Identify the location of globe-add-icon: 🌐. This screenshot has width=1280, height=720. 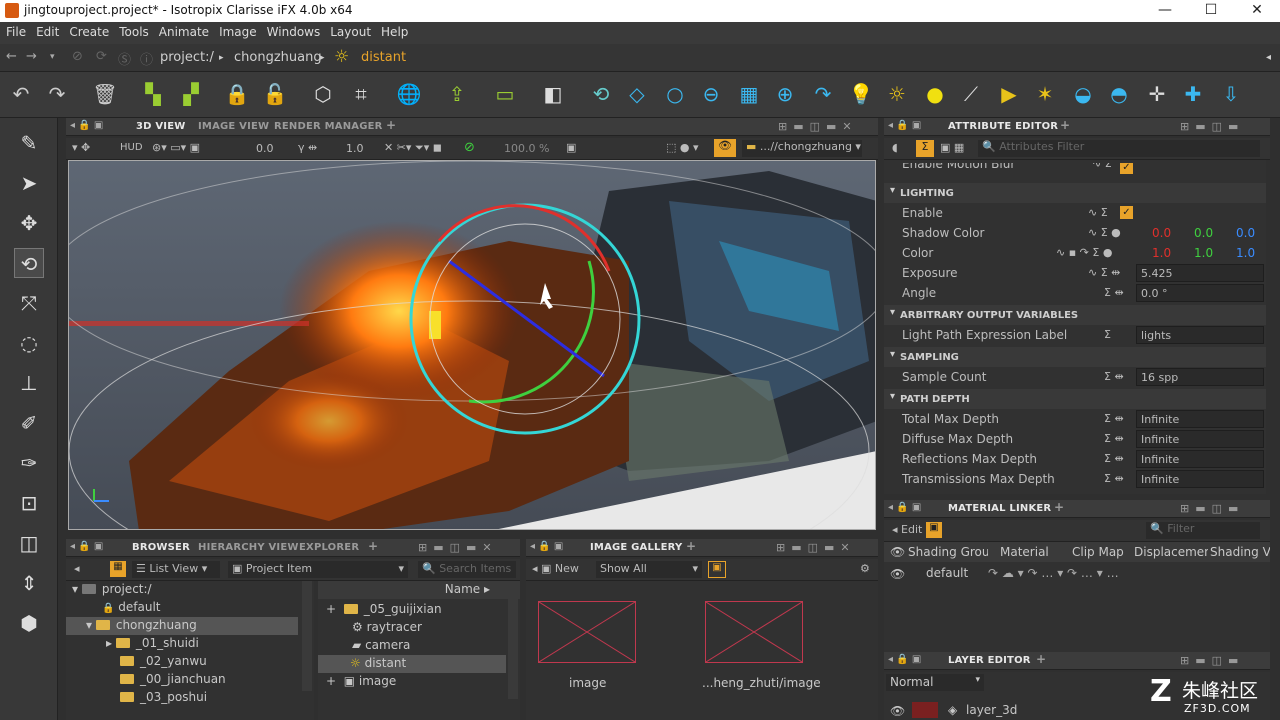
(409, 94).